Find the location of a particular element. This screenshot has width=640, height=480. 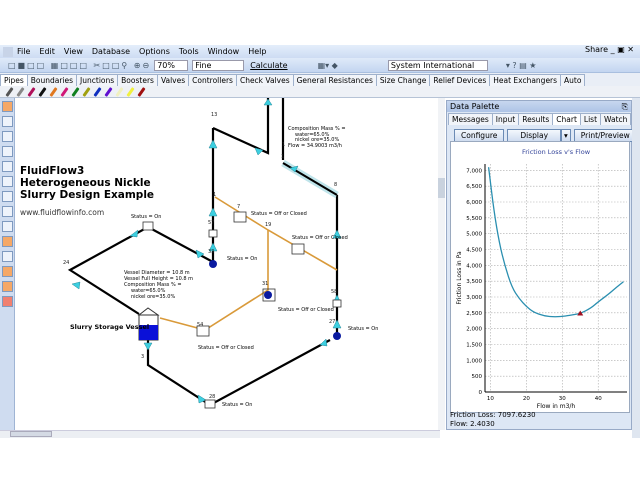

fill-tool-icon is located at coordinates (7, 301).